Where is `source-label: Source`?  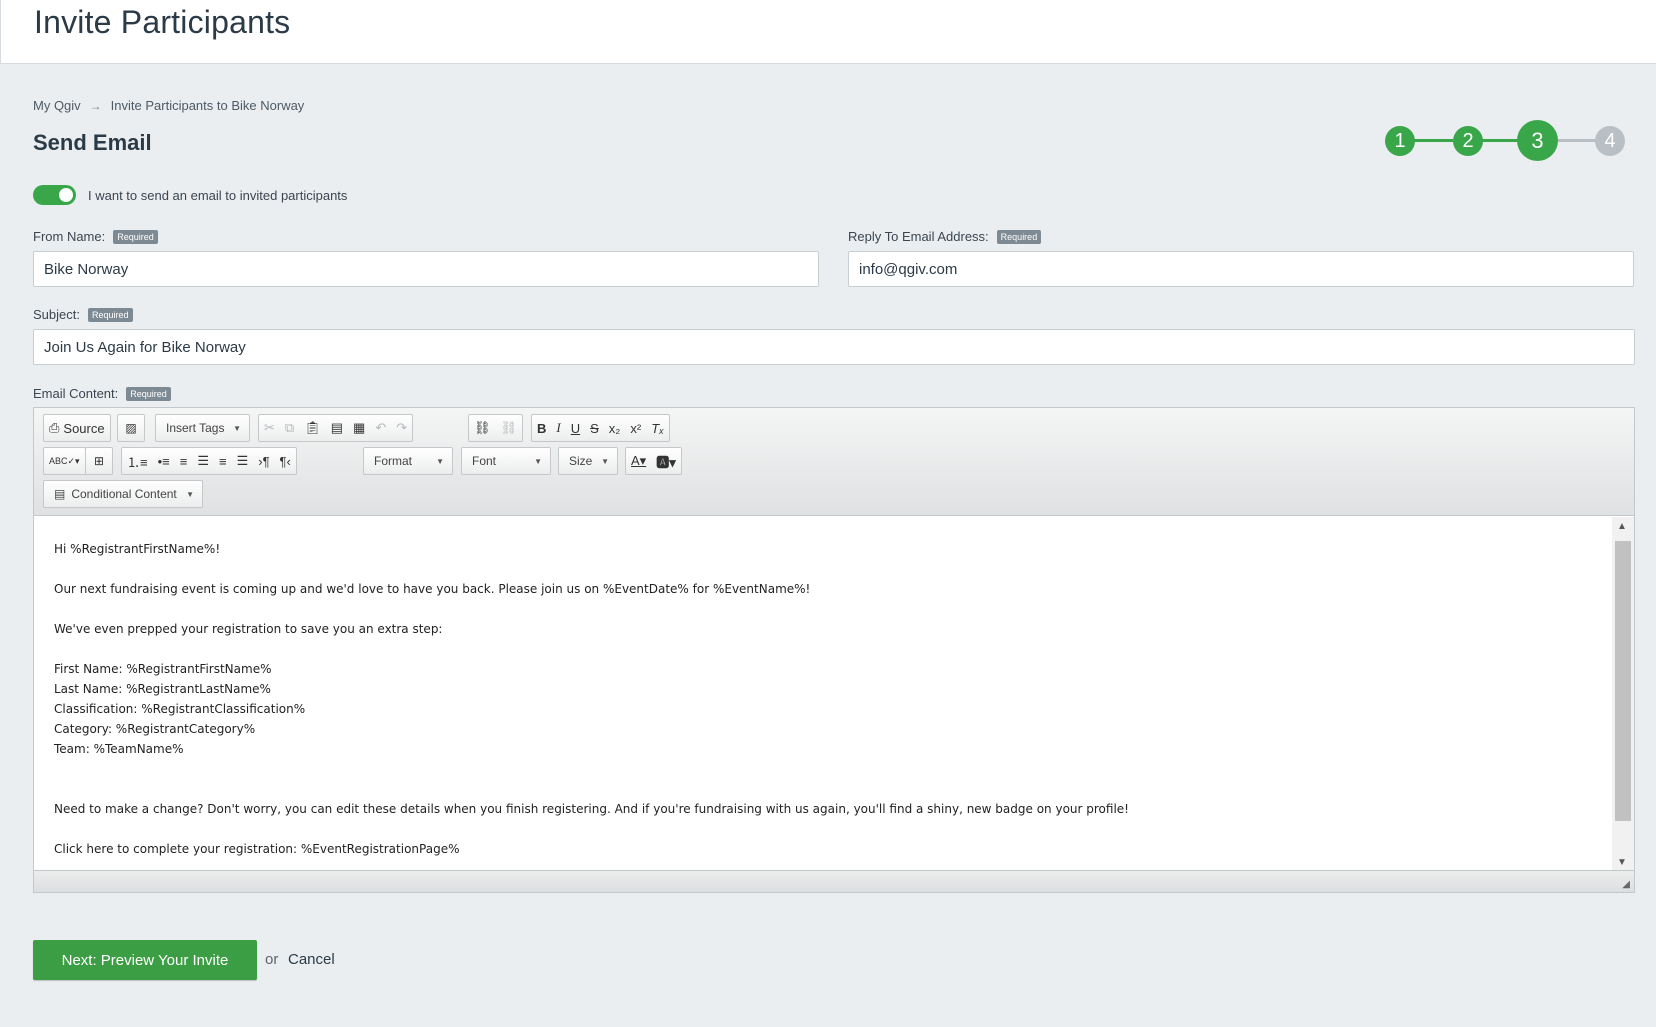 source-label: Source is located at coordinates (84, 428).